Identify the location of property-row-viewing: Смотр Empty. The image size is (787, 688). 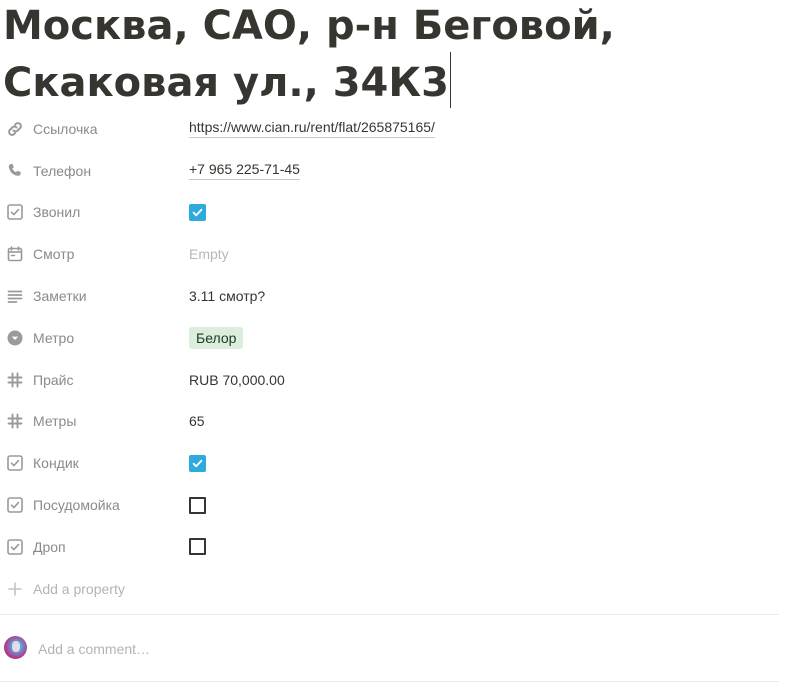
(393, 254).